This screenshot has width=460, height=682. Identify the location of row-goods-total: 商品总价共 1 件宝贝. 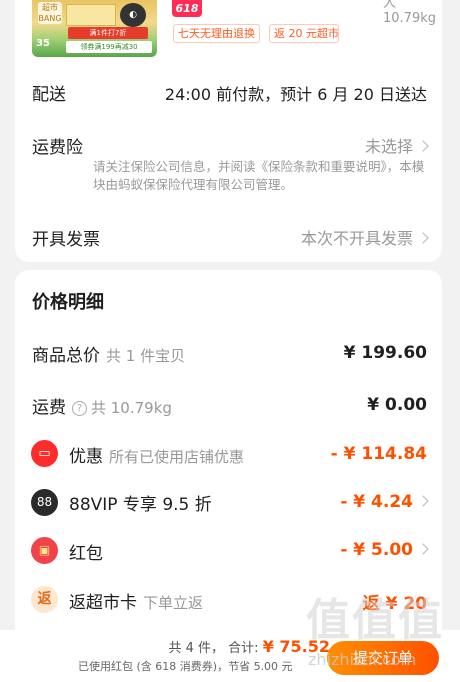
(108, 353).